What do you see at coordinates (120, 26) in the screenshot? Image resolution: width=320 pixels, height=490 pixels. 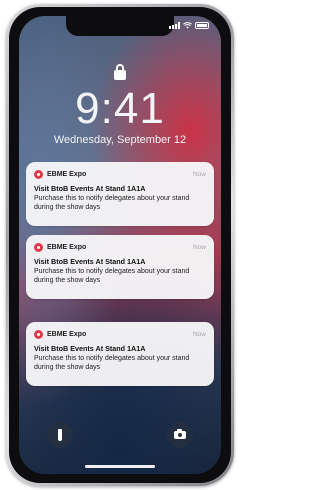 I see `notch` at bounding box center [120, 26].